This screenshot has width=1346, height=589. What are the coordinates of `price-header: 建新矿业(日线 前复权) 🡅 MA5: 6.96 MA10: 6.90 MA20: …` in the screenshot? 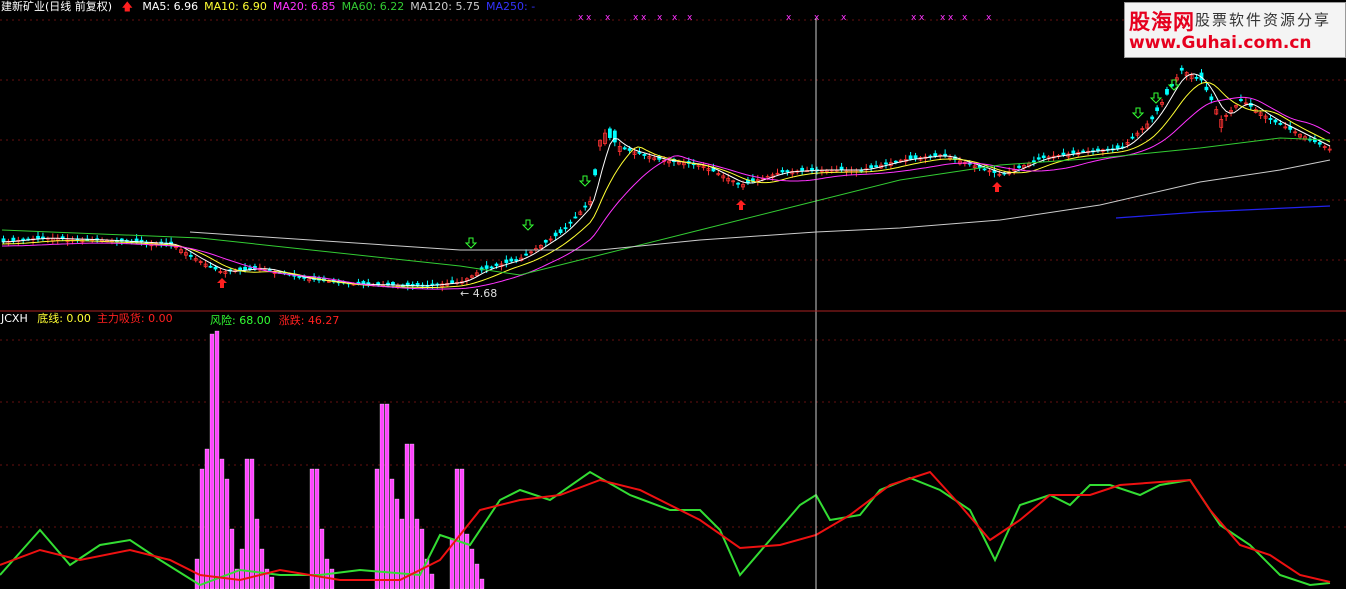 It's located at (274, 7).